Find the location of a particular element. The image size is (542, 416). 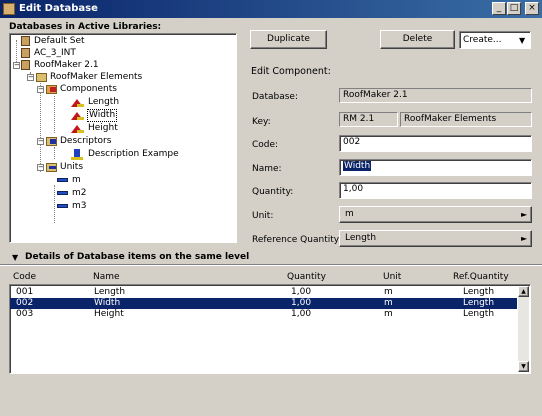

vertical-scrollbar: ▲ ▼ is located at coordinates (523, 329).